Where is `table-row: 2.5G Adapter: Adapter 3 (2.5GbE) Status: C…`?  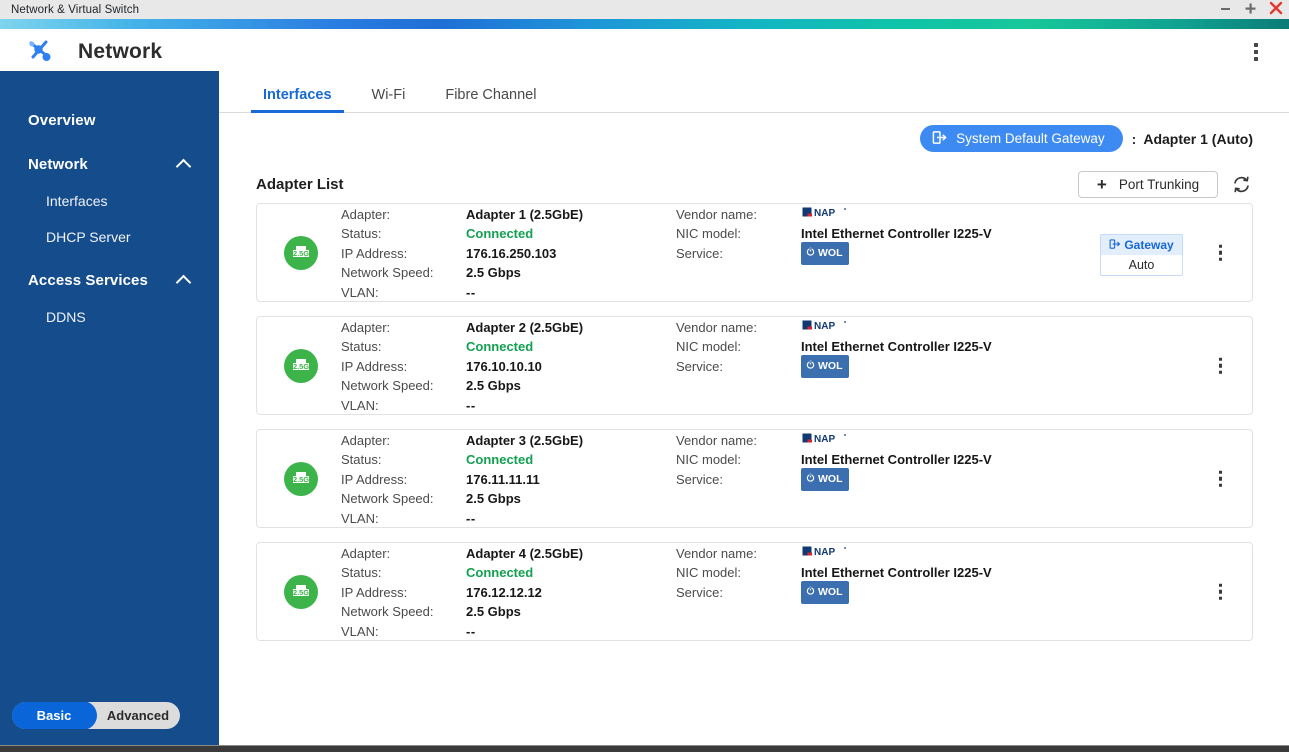
table-row: 2.5G Adapter: Adapter 3 (2.5GbE) Status: C… is located at coordinates (754, 478).